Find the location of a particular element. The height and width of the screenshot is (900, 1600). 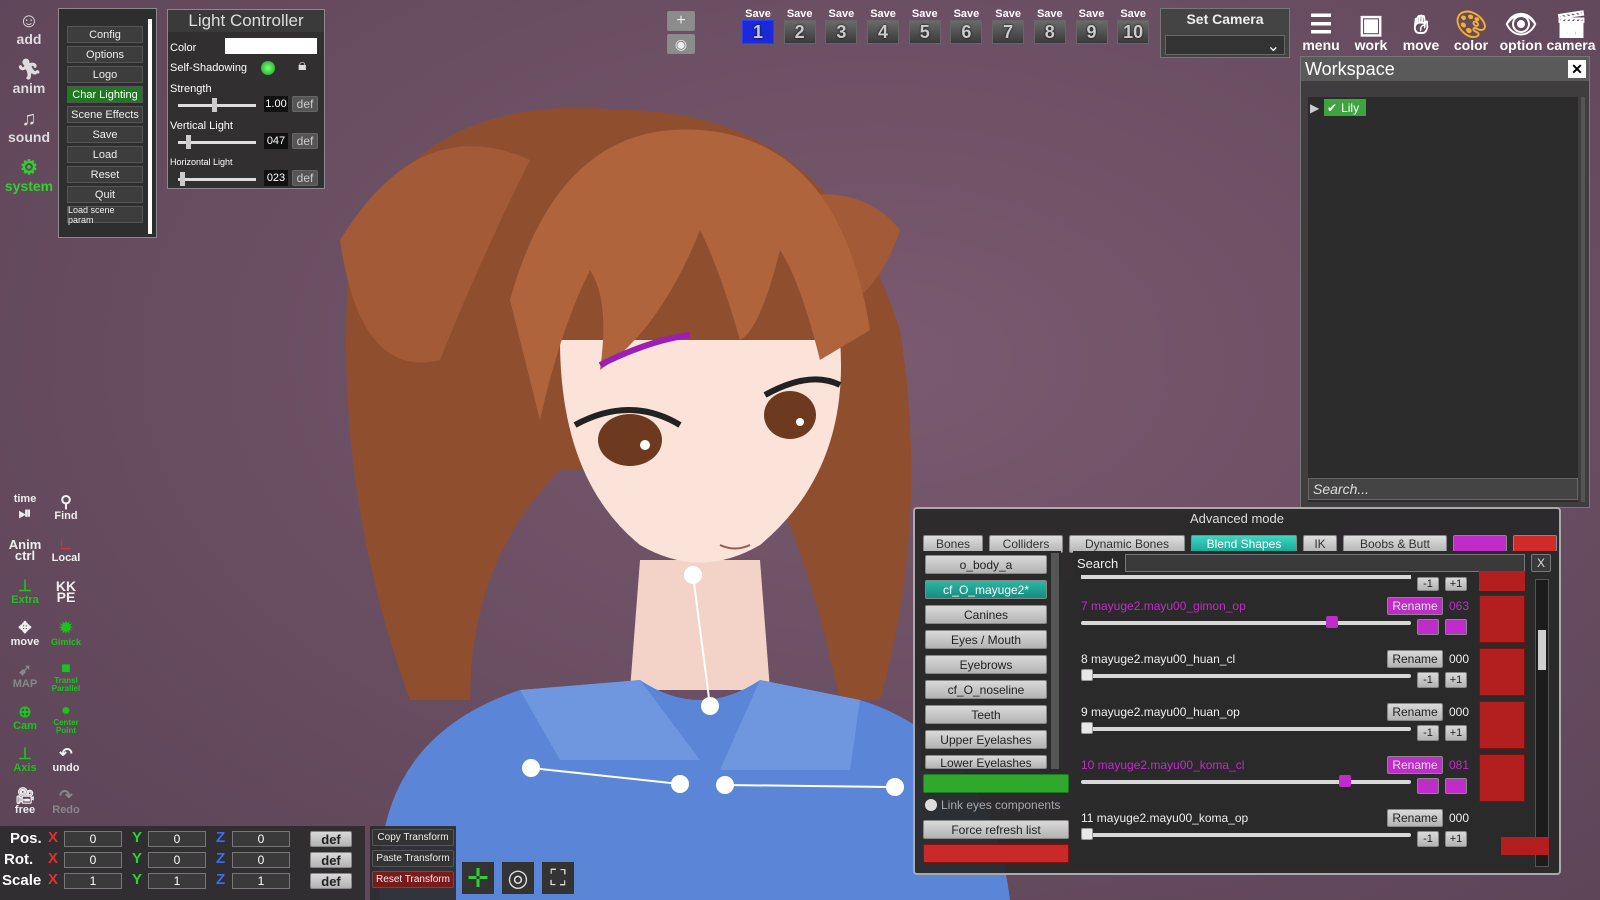

move-gizmo-icon: ✛ is located at coordinates (478, 878).